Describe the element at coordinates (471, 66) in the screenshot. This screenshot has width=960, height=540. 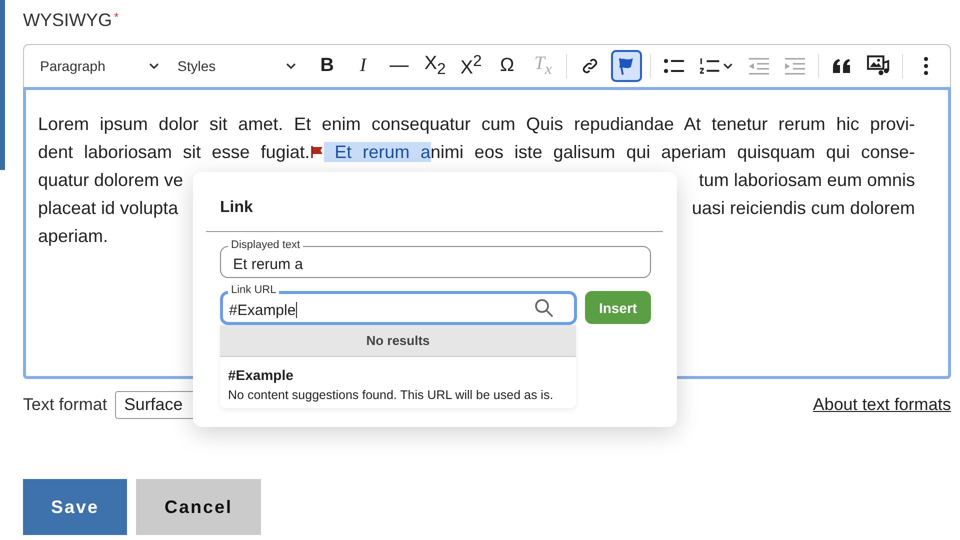
I see `superscript-button: X$^{2}$` at that location.